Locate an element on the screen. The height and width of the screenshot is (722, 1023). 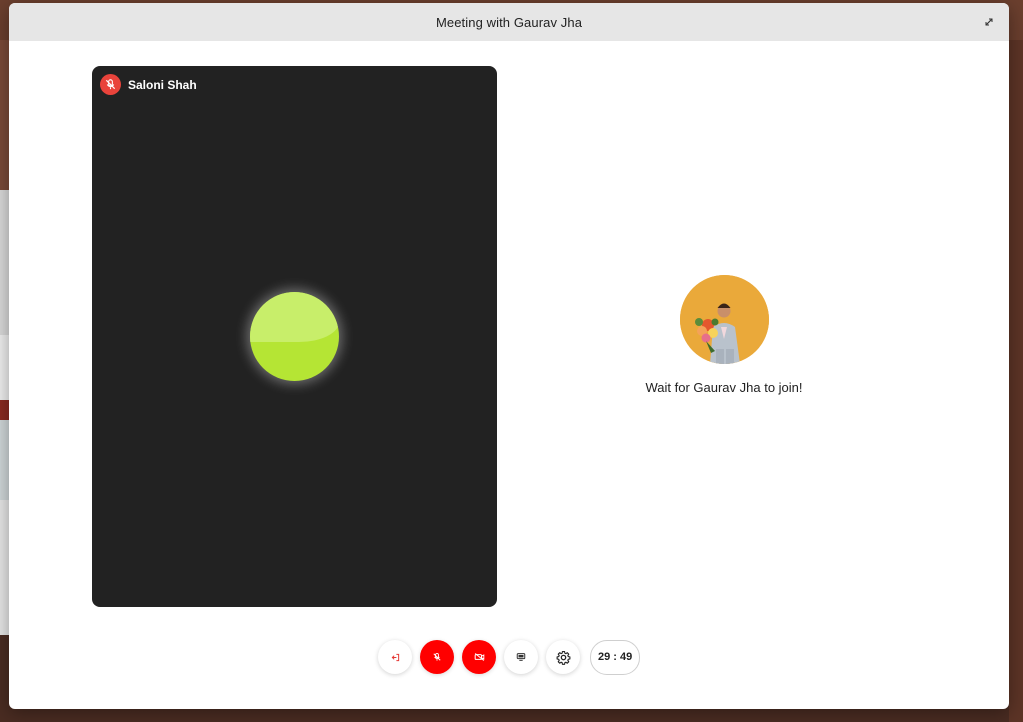
person-with-flowers-image is located at coordinates (724, 319).